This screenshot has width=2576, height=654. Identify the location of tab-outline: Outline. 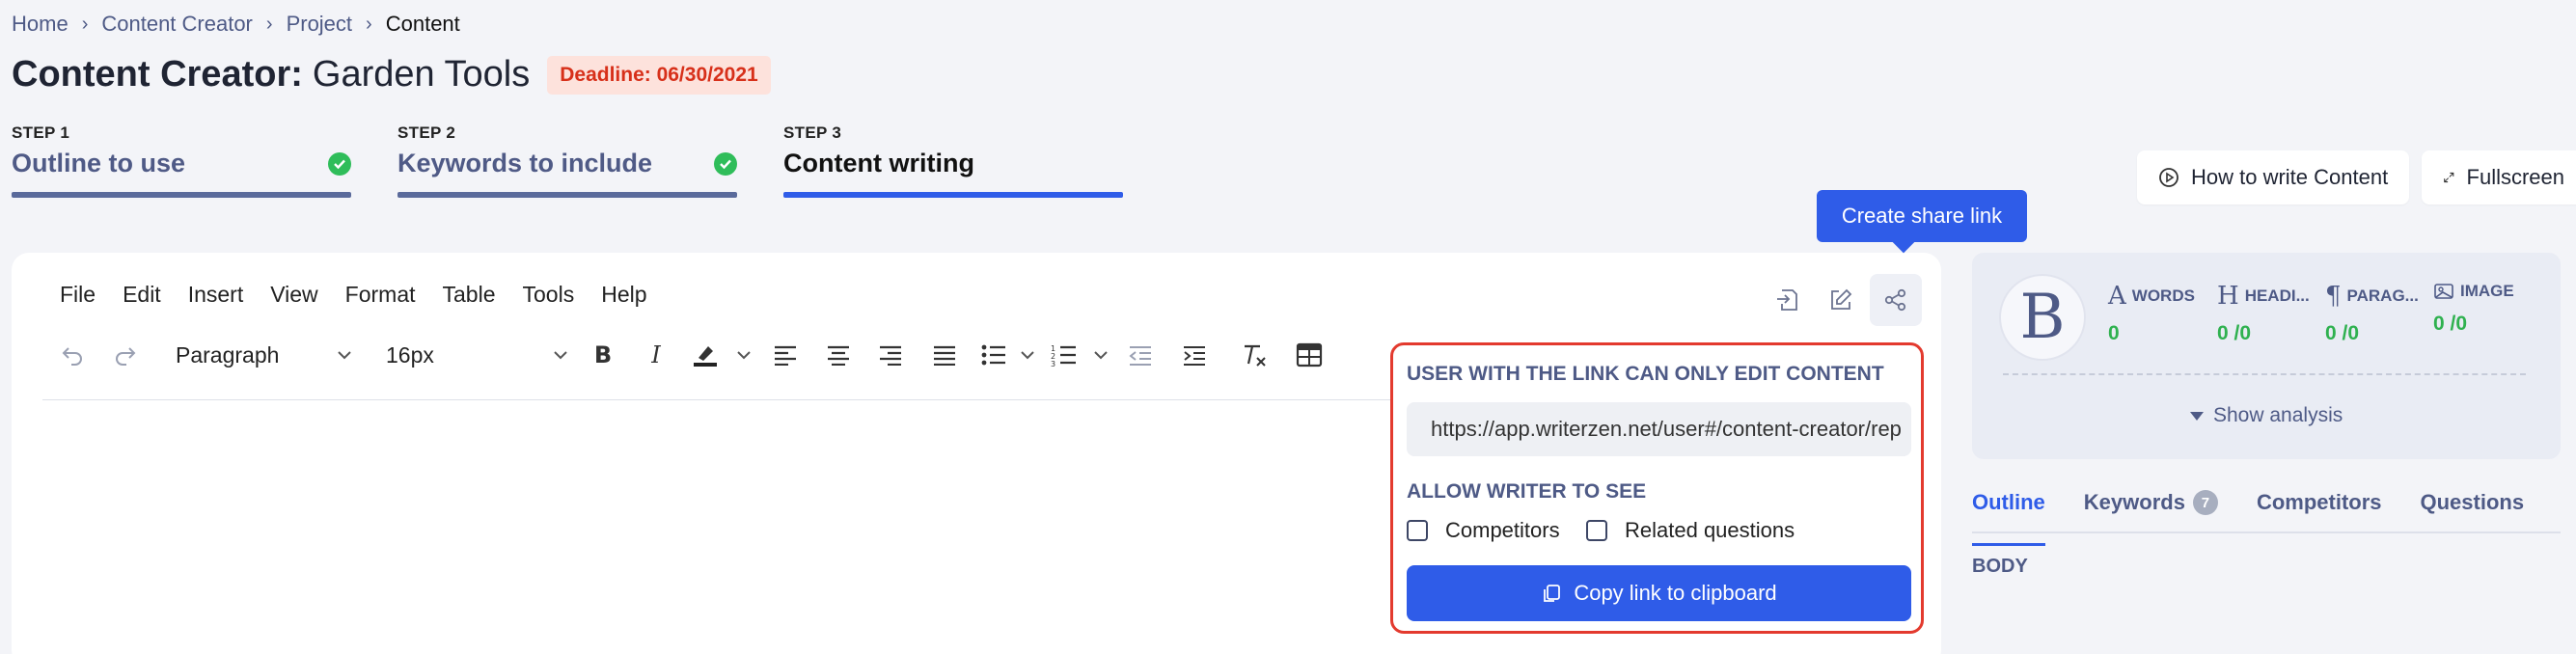
(2009, 518).